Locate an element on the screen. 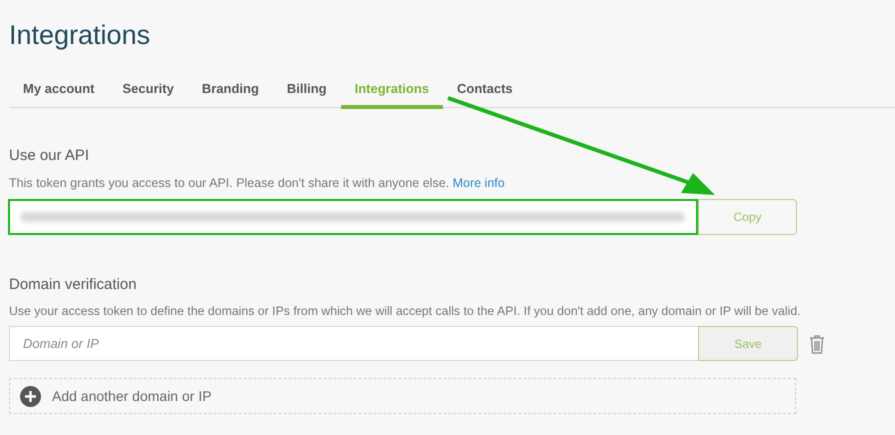  page-title: Integrations is located at coordinates (80, 35).